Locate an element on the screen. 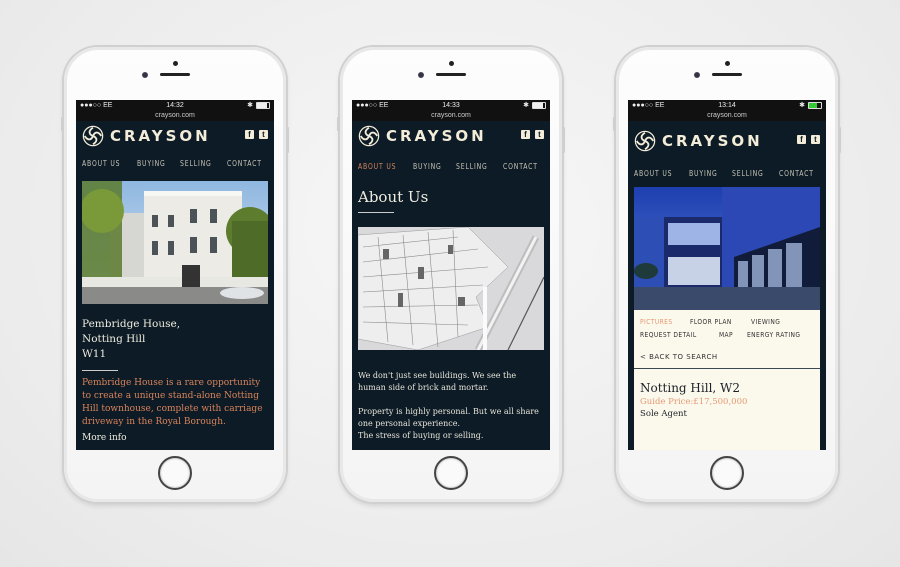  agent-label: Sole Agent is located at coordinates (663, 414).